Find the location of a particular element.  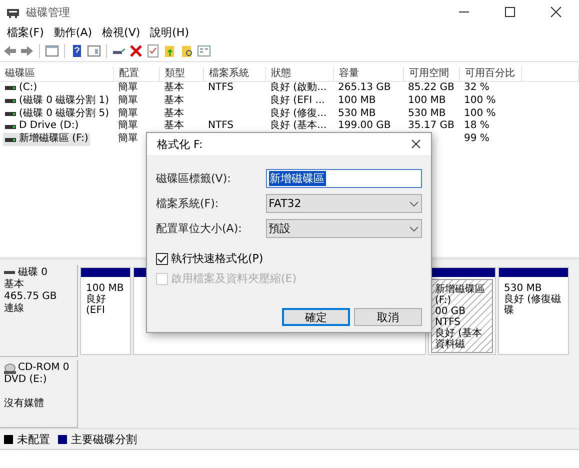

partition-block: 新增磁碟區 (F:) 00 GB NTFS 良好 (基本資料磁 is located at coordinates (462, 311).